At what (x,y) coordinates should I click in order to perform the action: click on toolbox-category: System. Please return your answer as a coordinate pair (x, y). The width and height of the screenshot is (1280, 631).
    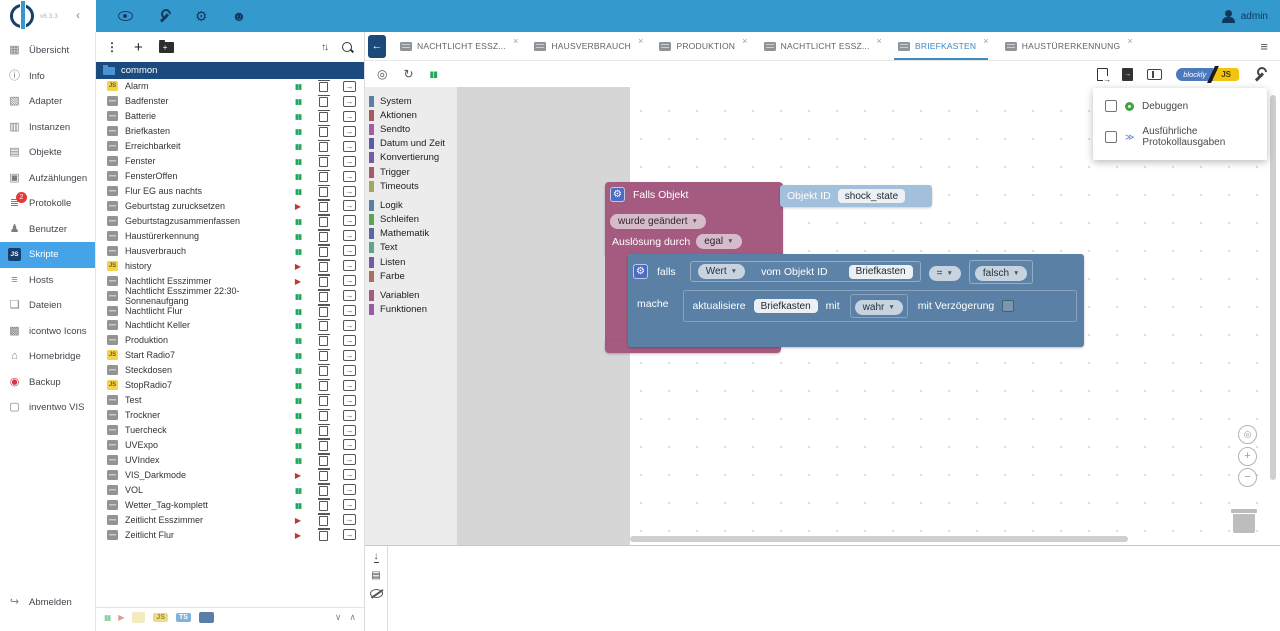
    Looking at the image, I should click on (411, 101).